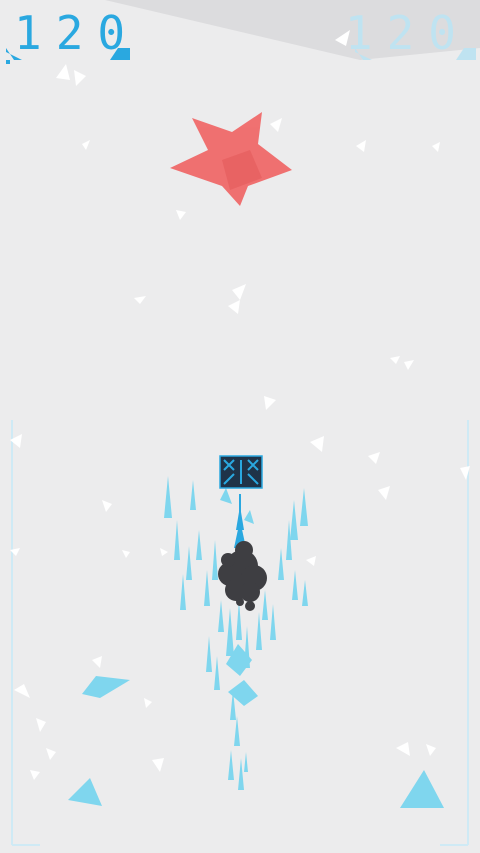 The width and height of the screenshot is (480, 853). I want to click on pause-button, so click(241, 474).